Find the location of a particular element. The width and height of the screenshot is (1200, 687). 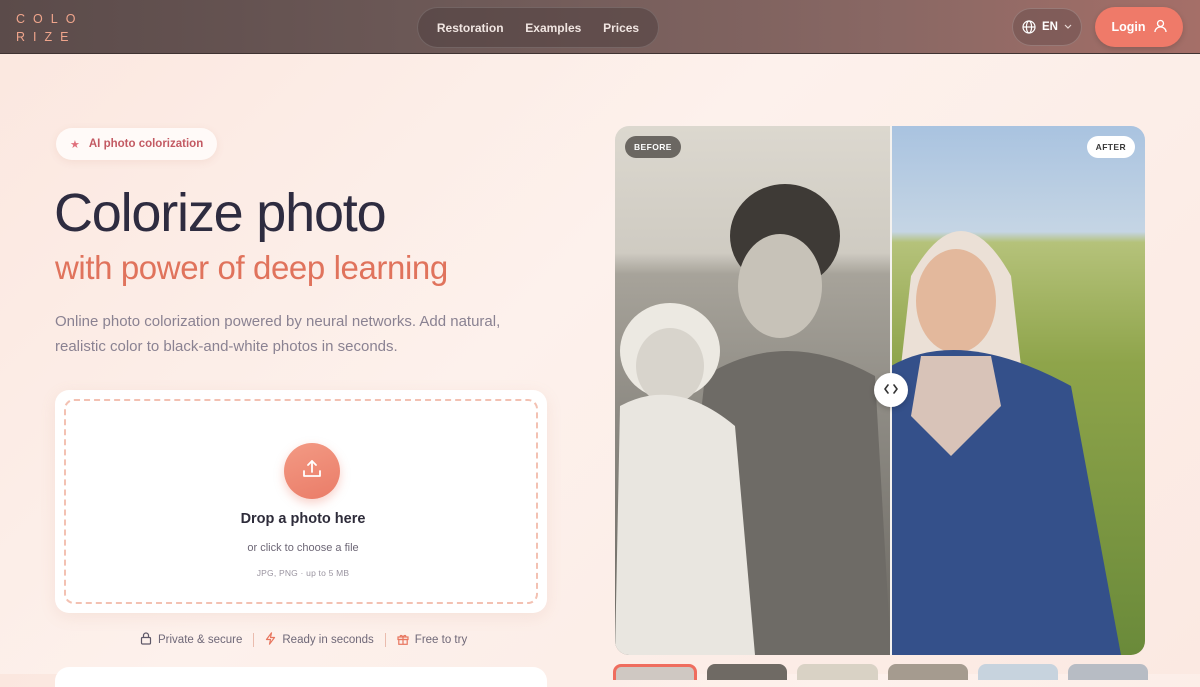

nav-restoration: Restoration is located at coordinates (470, 28).